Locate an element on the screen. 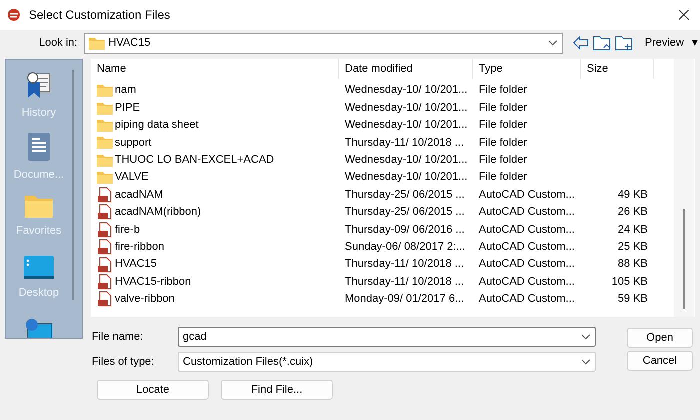 This screenshot has width=700, height=420. document-icon is located at coordinates (39, 147).